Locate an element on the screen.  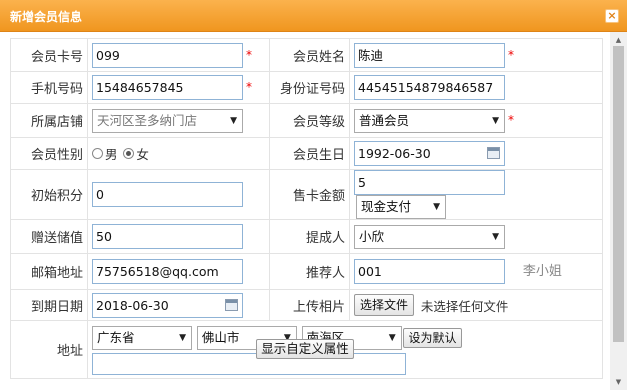
birthday-input: 1992-06-30 is located at coordinates (429, 153).